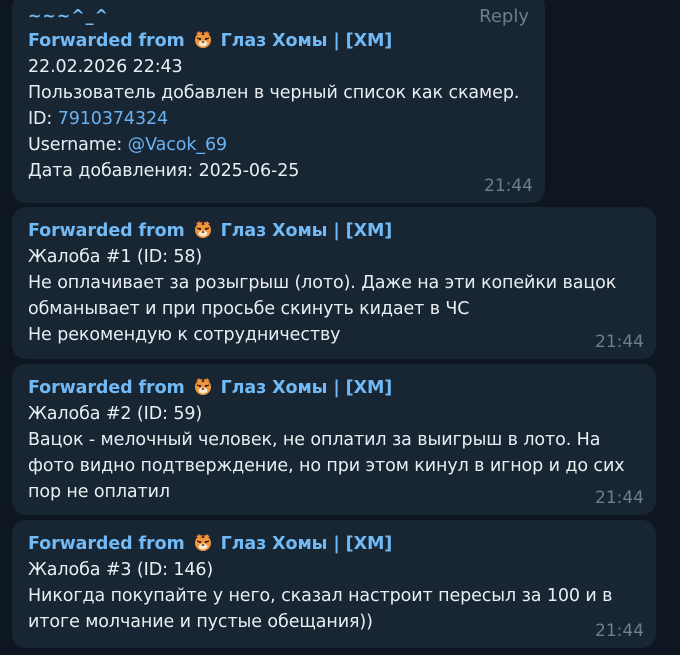  What do you see at coordinates (99, 492) in the screenshot?
I see `message-text-line: пор не оплатил` at bounding box center [99, 492].